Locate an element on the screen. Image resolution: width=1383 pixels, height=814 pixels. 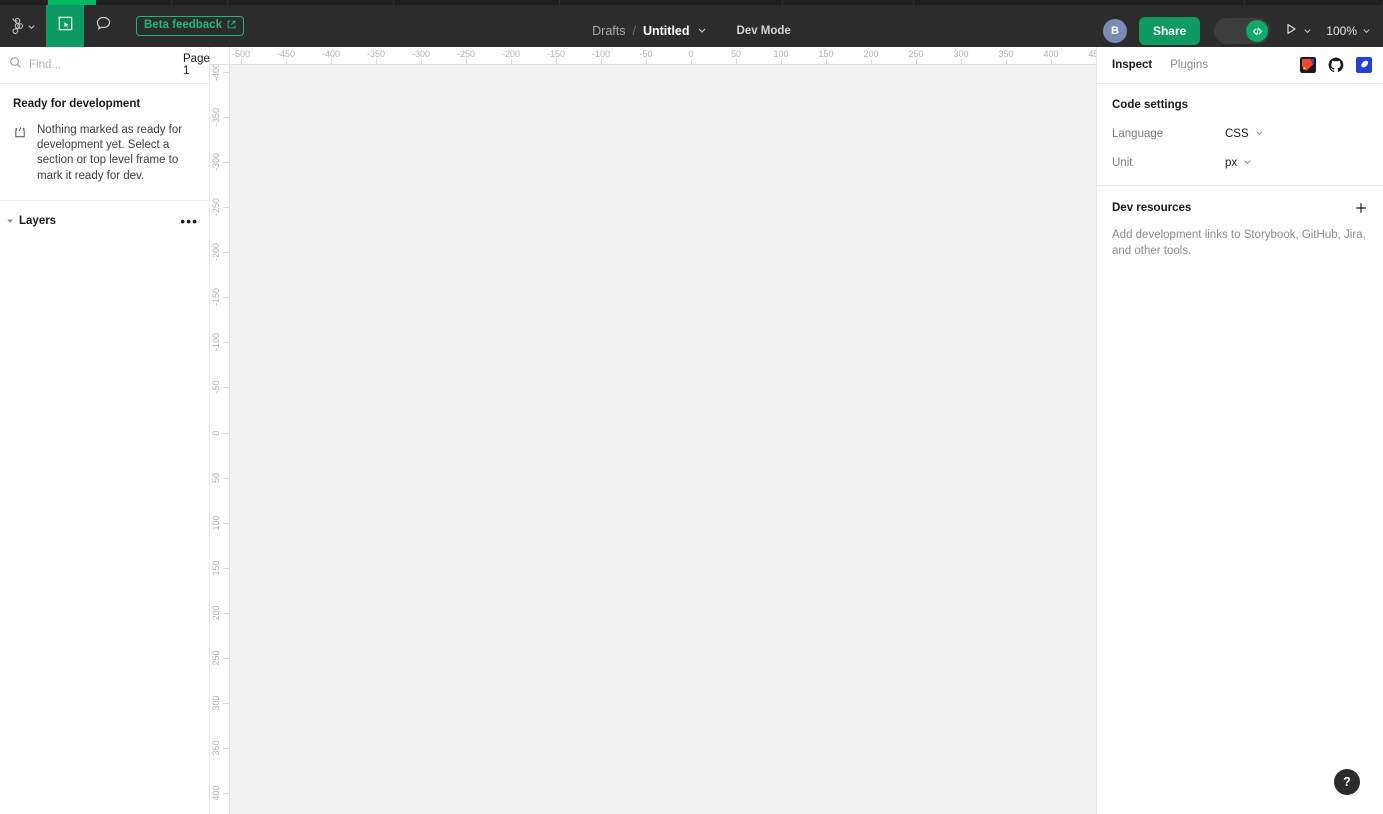
code-icon is located at coordinates (1257, 31).